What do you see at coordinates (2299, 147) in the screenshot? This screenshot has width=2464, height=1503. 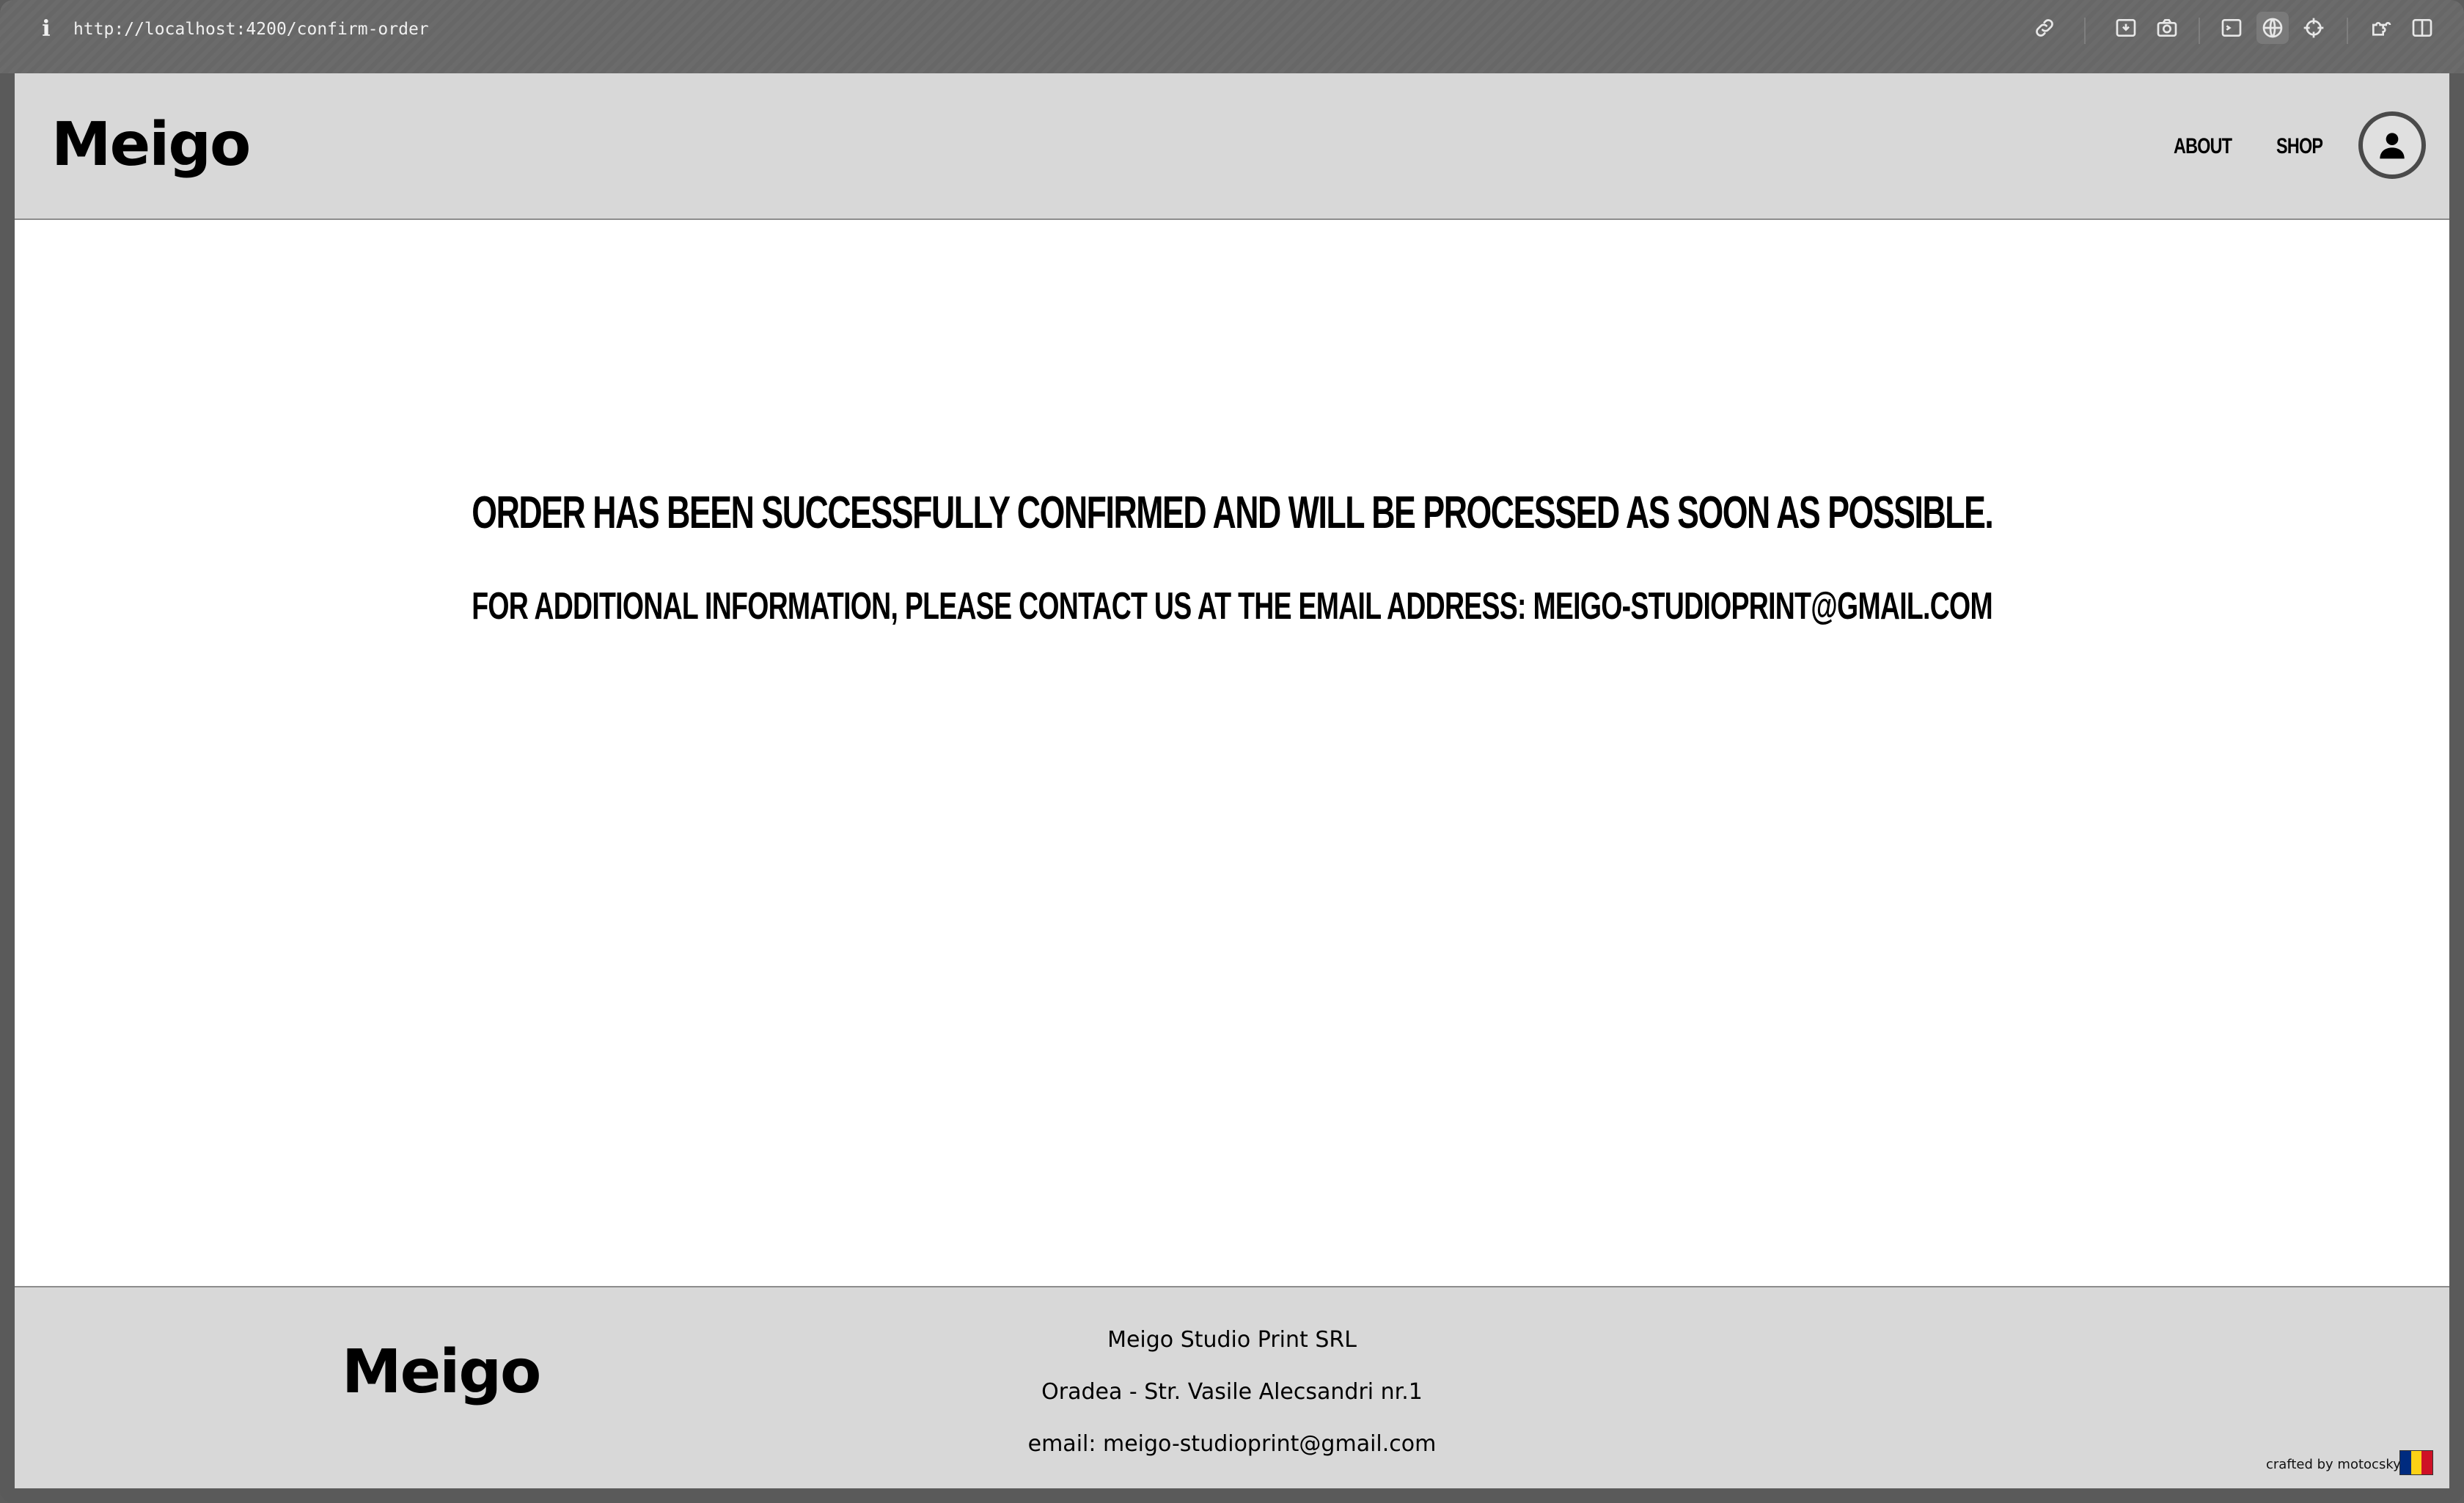 I see `nav-shop-link: SHOP` at bounding box center [2299, 147].